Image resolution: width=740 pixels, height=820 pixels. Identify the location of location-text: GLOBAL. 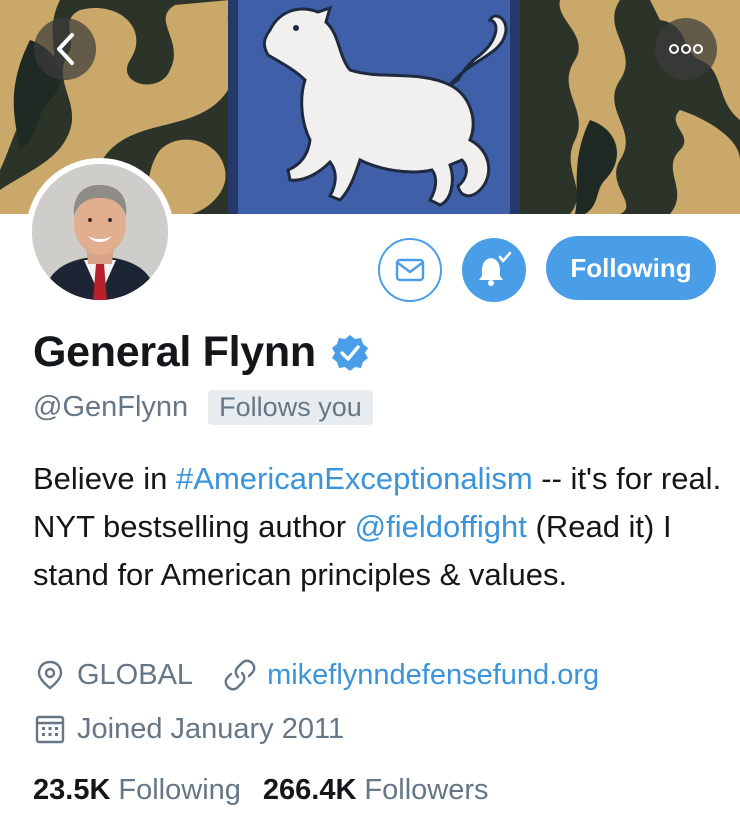
(135, 674).